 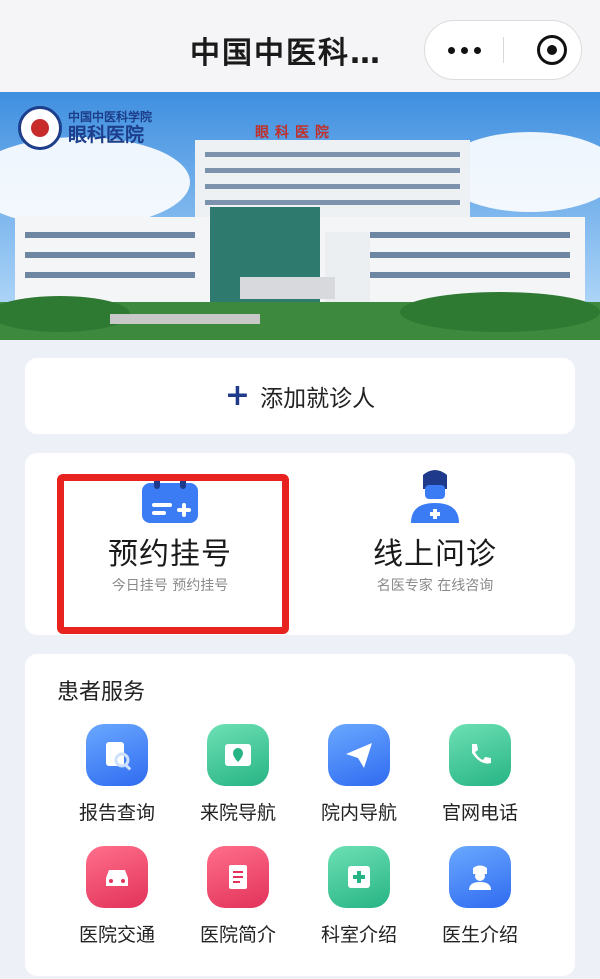 I want to click on service-department-intro: 科室介绍, so click(x=359, y=896).